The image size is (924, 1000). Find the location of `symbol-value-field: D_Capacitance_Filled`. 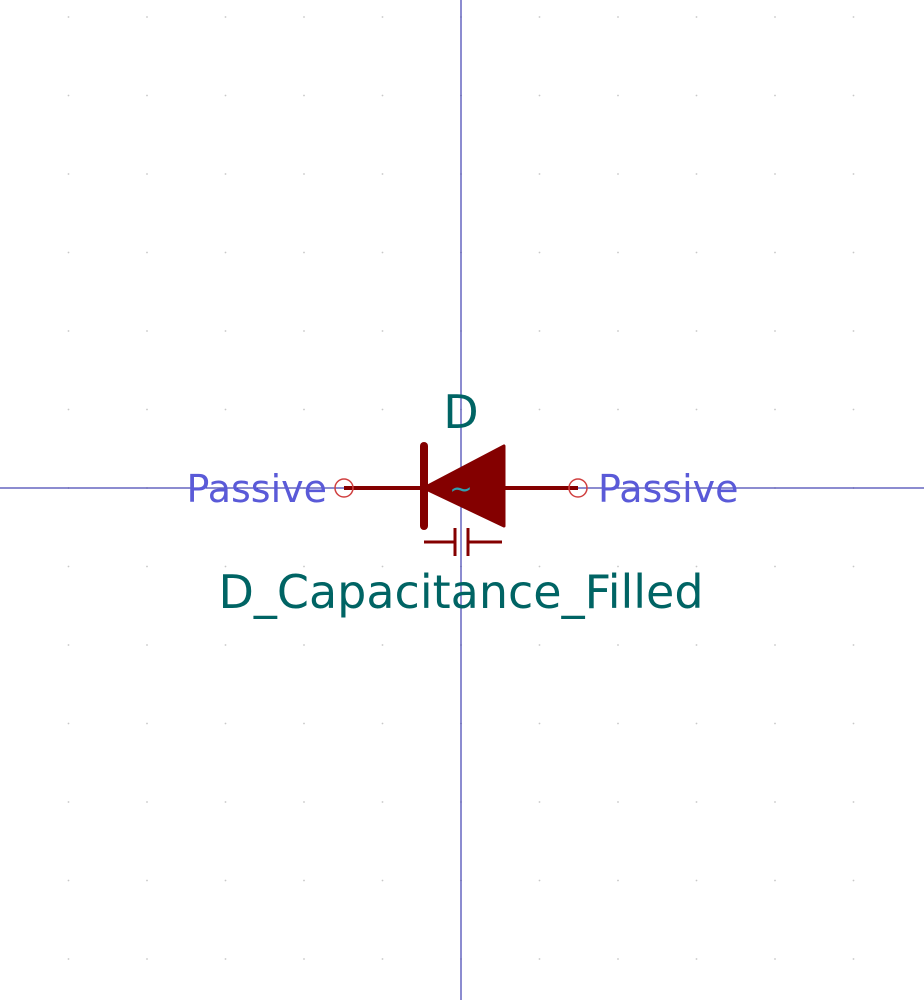

symbol-value-field: D_Capacitance_Filled is located at coordinates (460, 592).